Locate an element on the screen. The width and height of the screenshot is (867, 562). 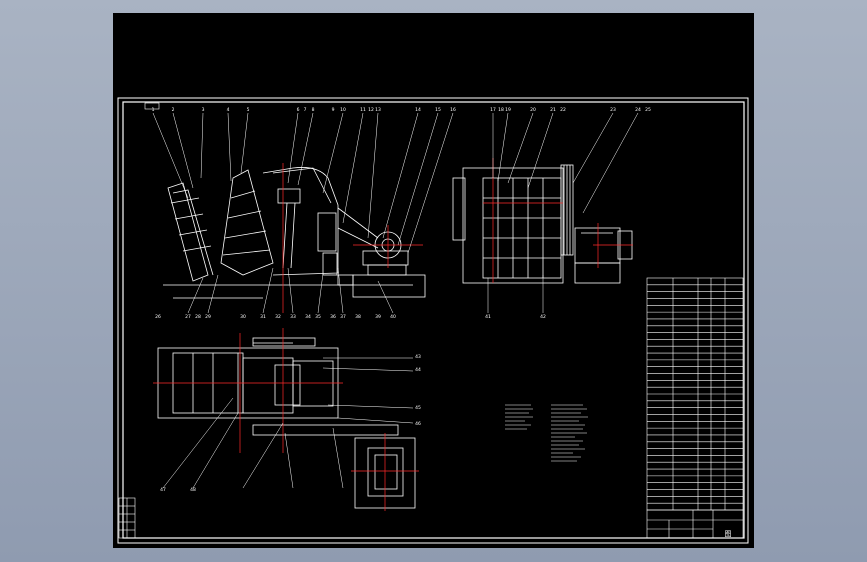
callout-label: 8 is located at coordinates (313, 110).